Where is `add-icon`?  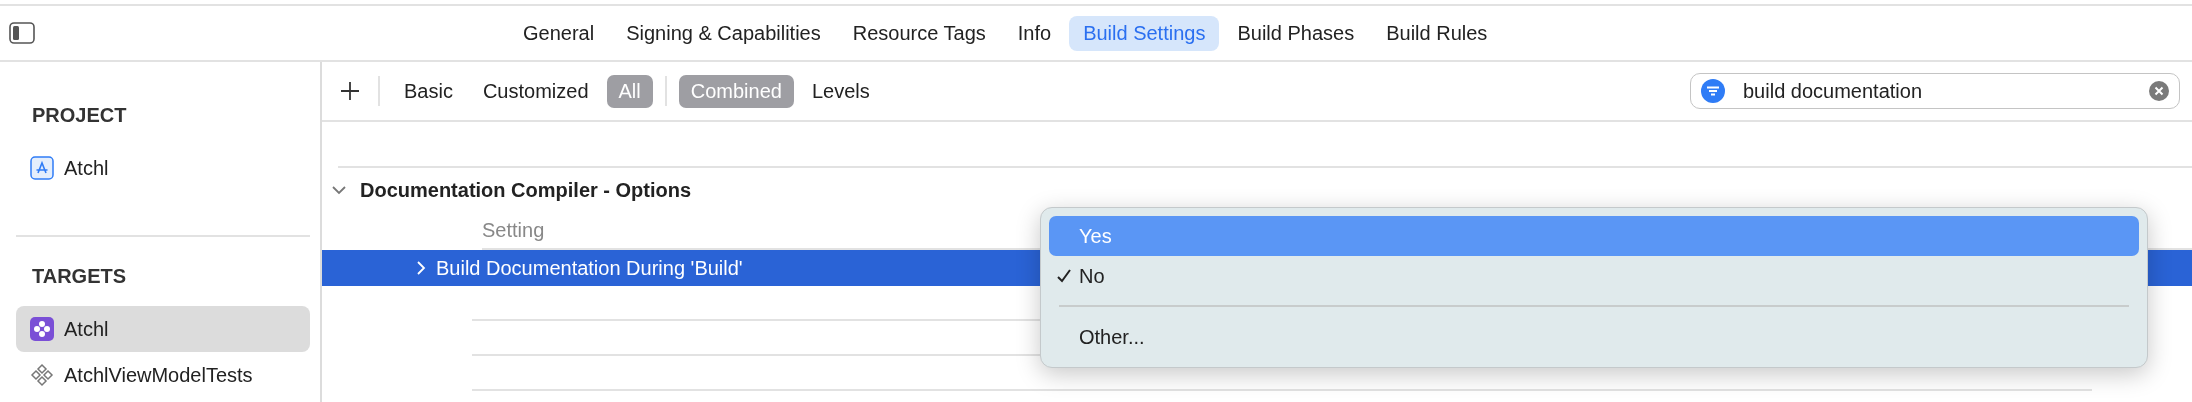
add-icon is located at coordinates (350, 91).